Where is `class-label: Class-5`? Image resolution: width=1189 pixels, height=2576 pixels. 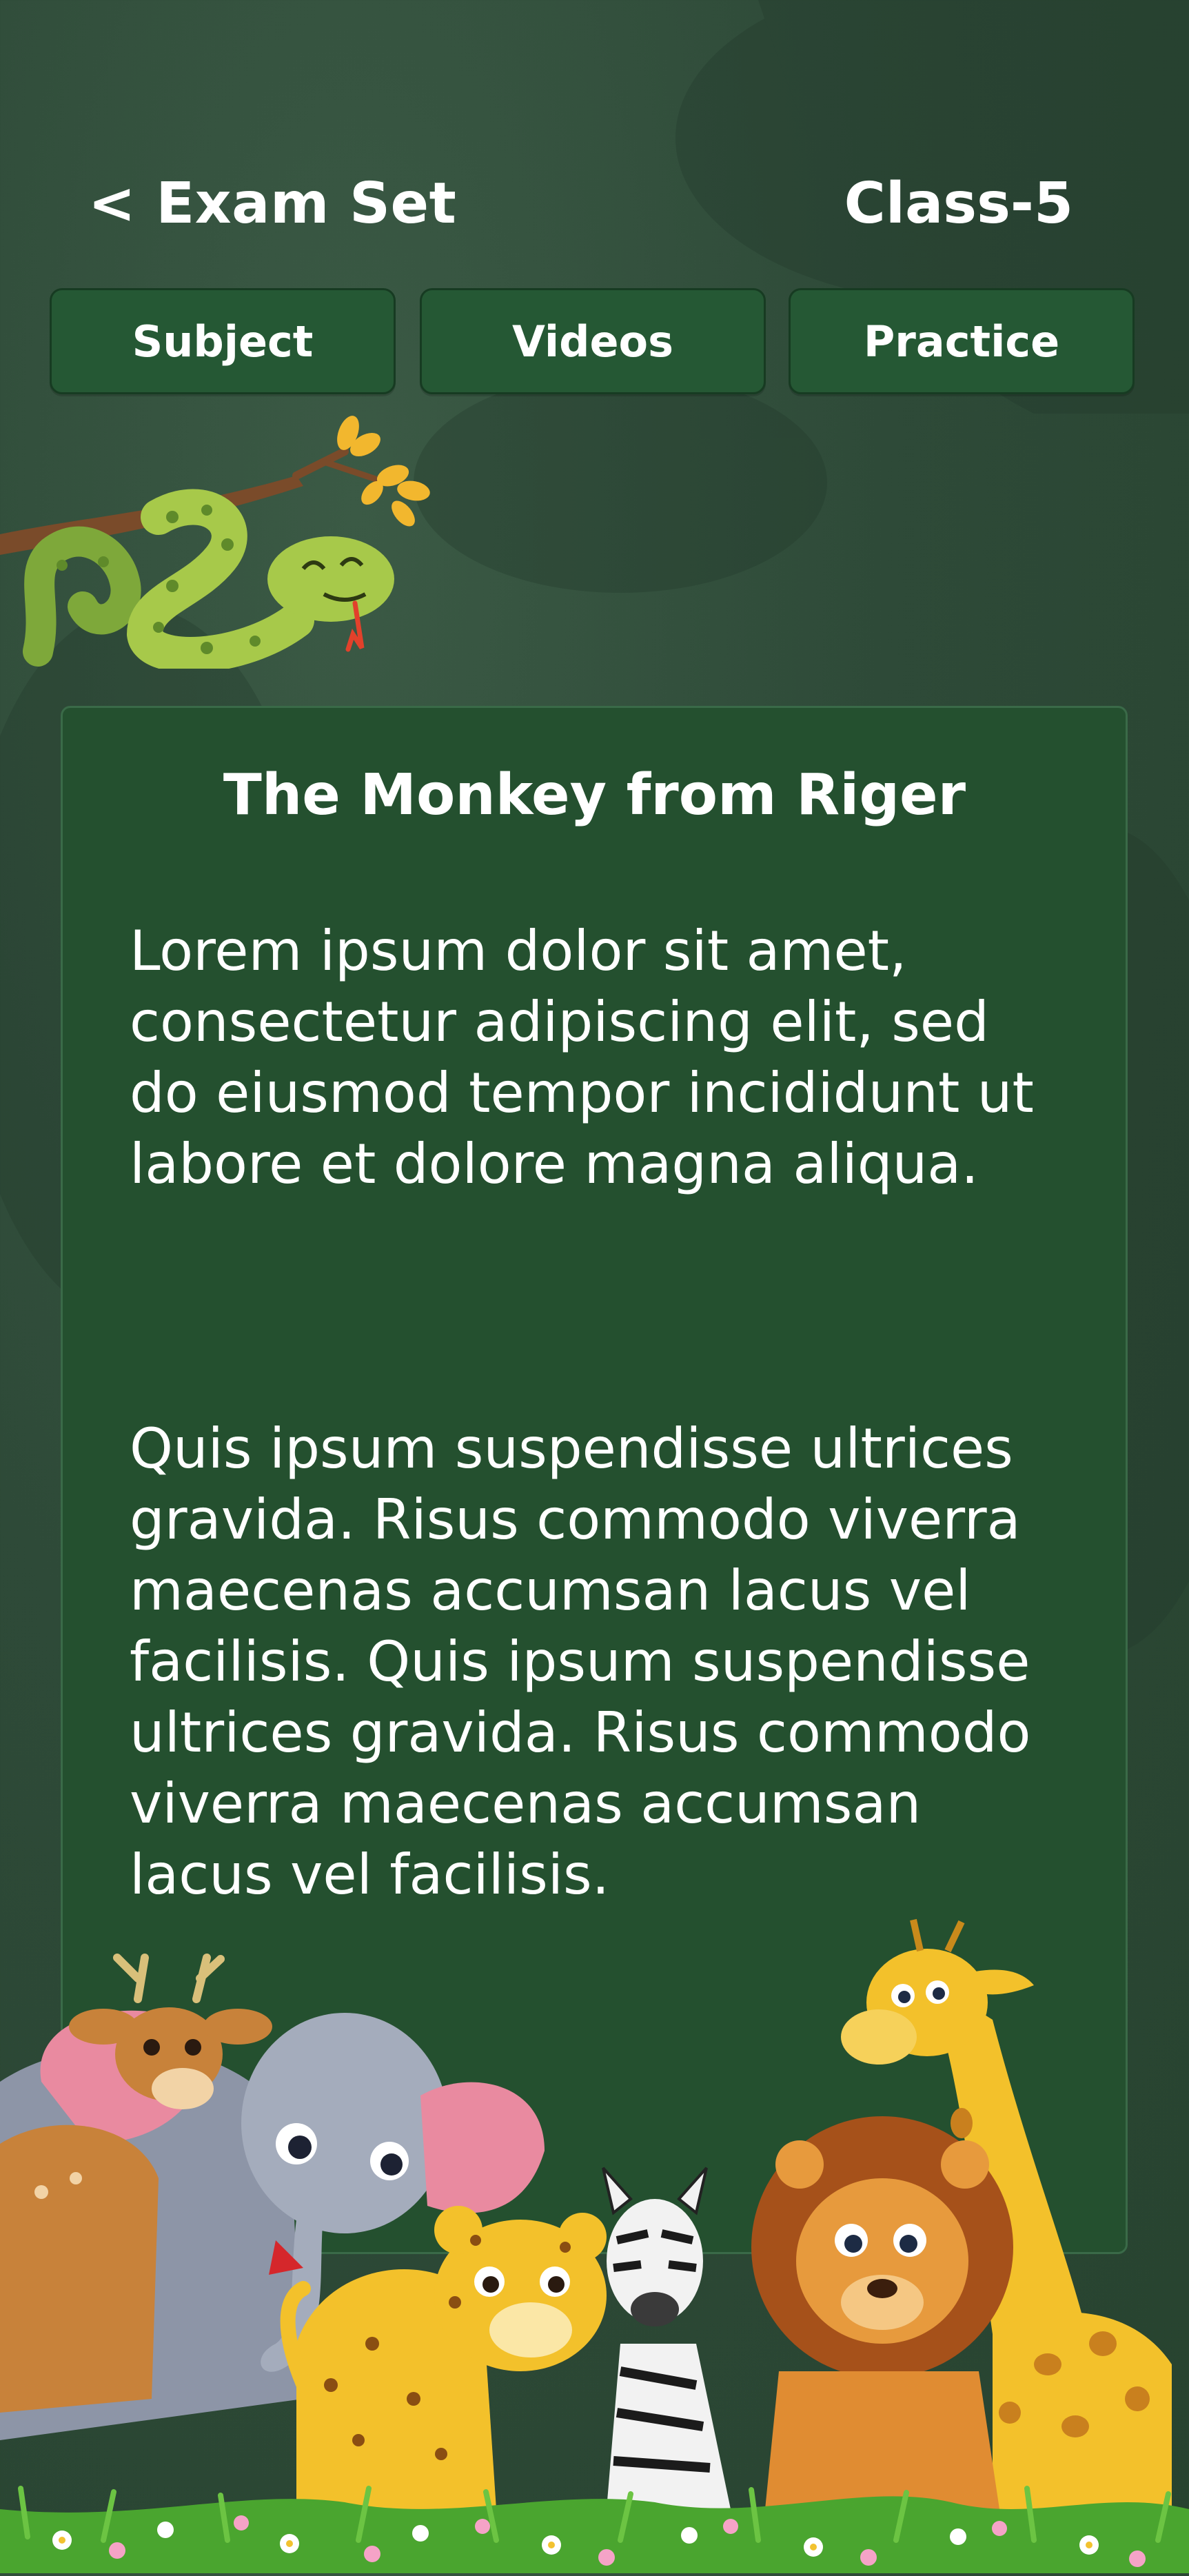 class-label: Class-5 is located at coordinates (958, 203).